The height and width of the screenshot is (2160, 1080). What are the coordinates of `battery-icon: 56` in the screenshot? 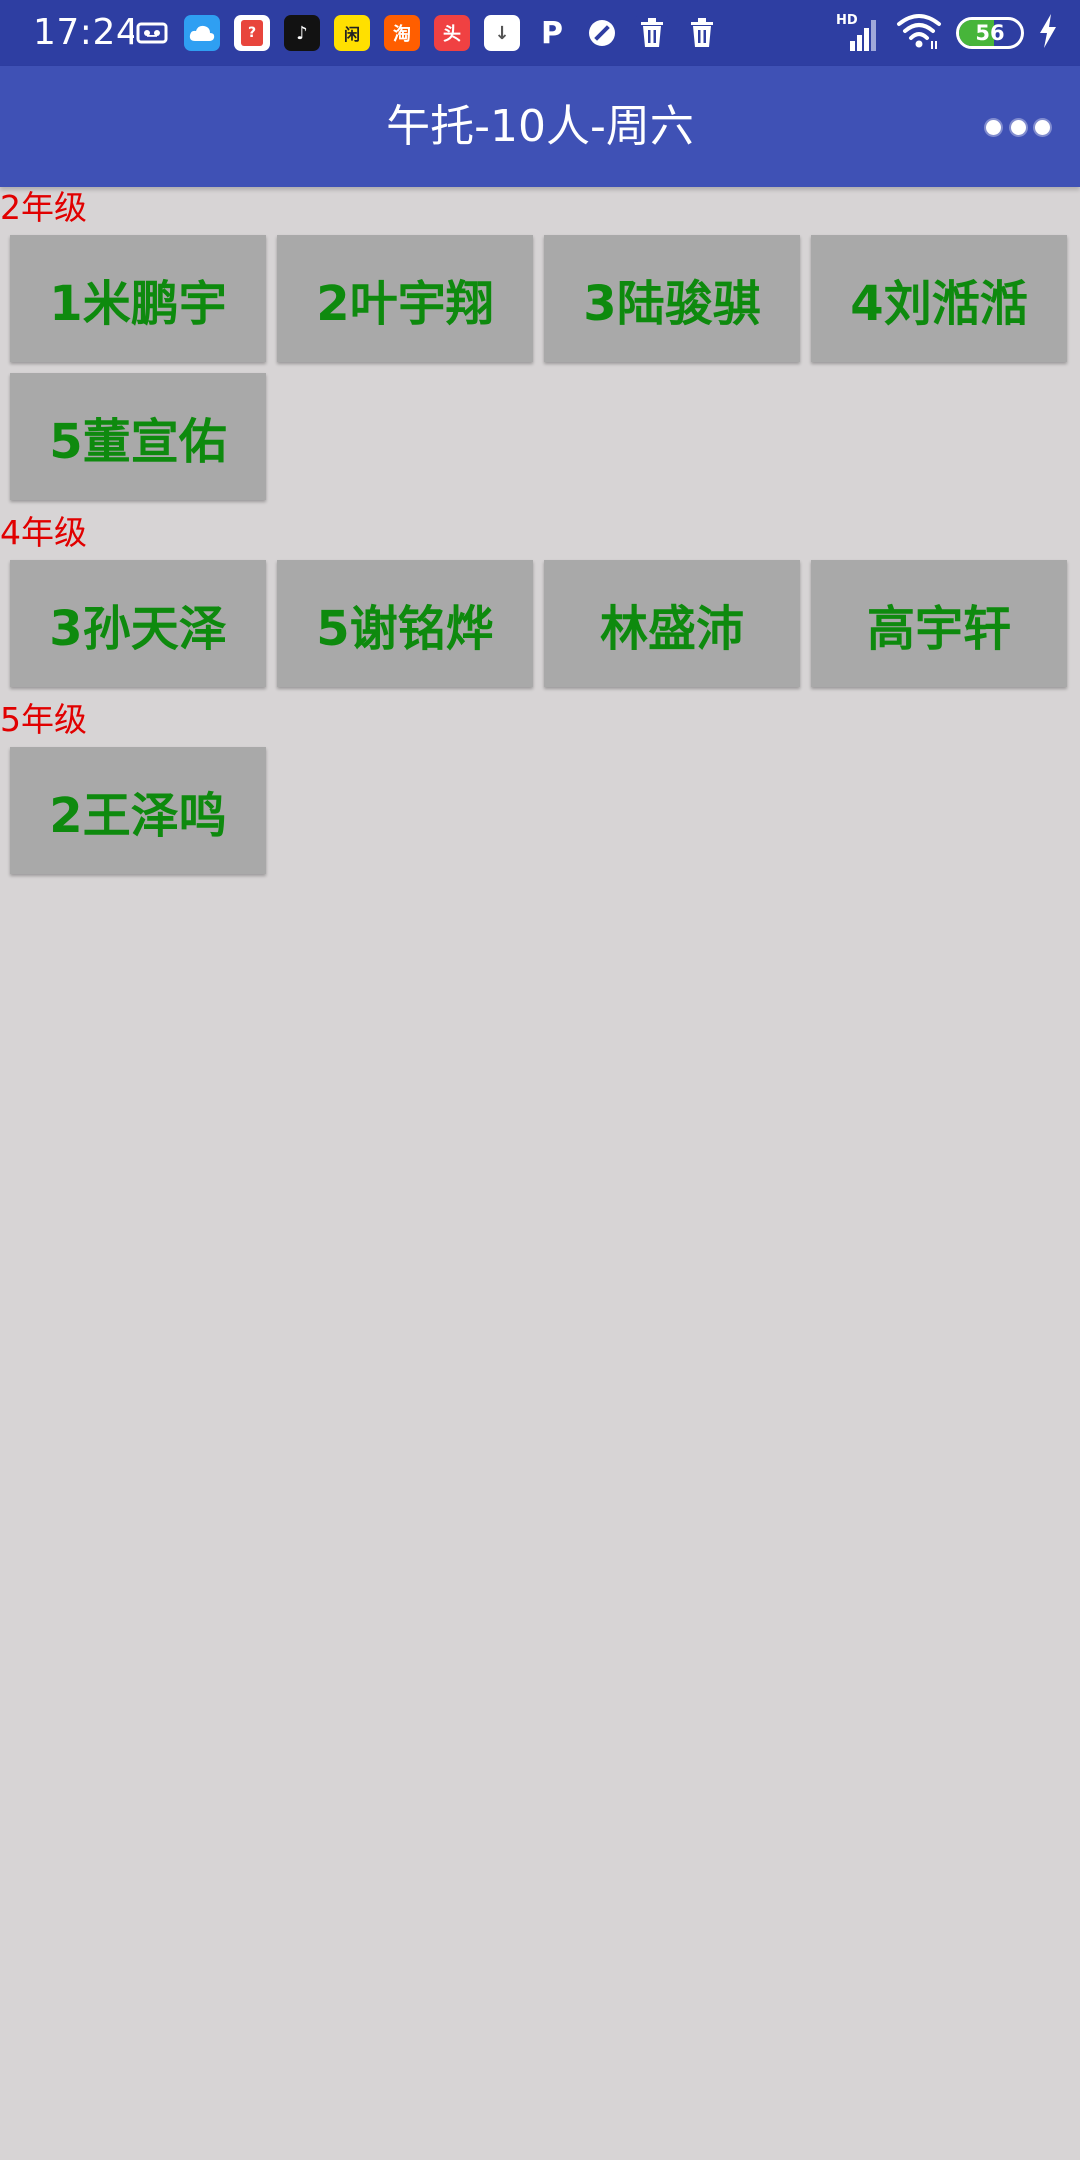 It's located at (990, 33).